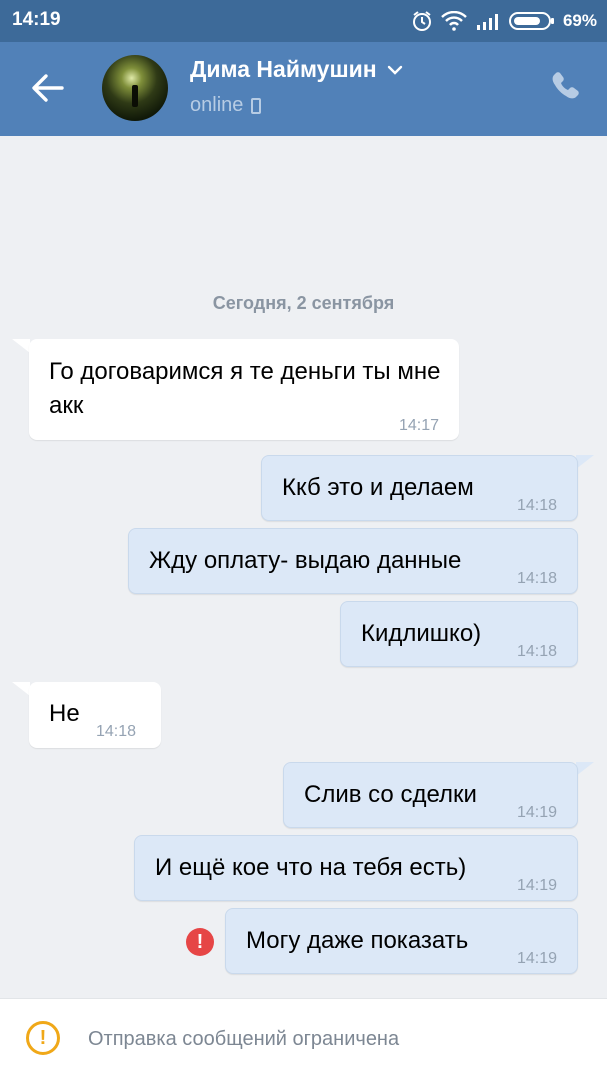  Describe the element at coordinates (303, 89) in the screenshot. I see `chat-header: Дима Наймушин online` at that location.